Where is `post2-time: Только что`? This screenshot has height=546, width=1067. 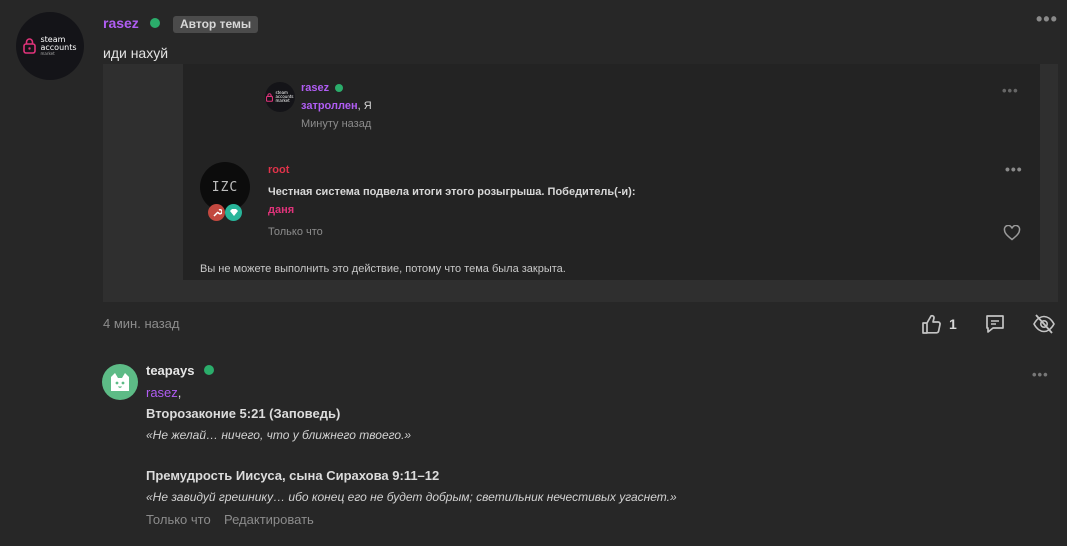 post2-time: Только что is located at coordinates (178, 519).